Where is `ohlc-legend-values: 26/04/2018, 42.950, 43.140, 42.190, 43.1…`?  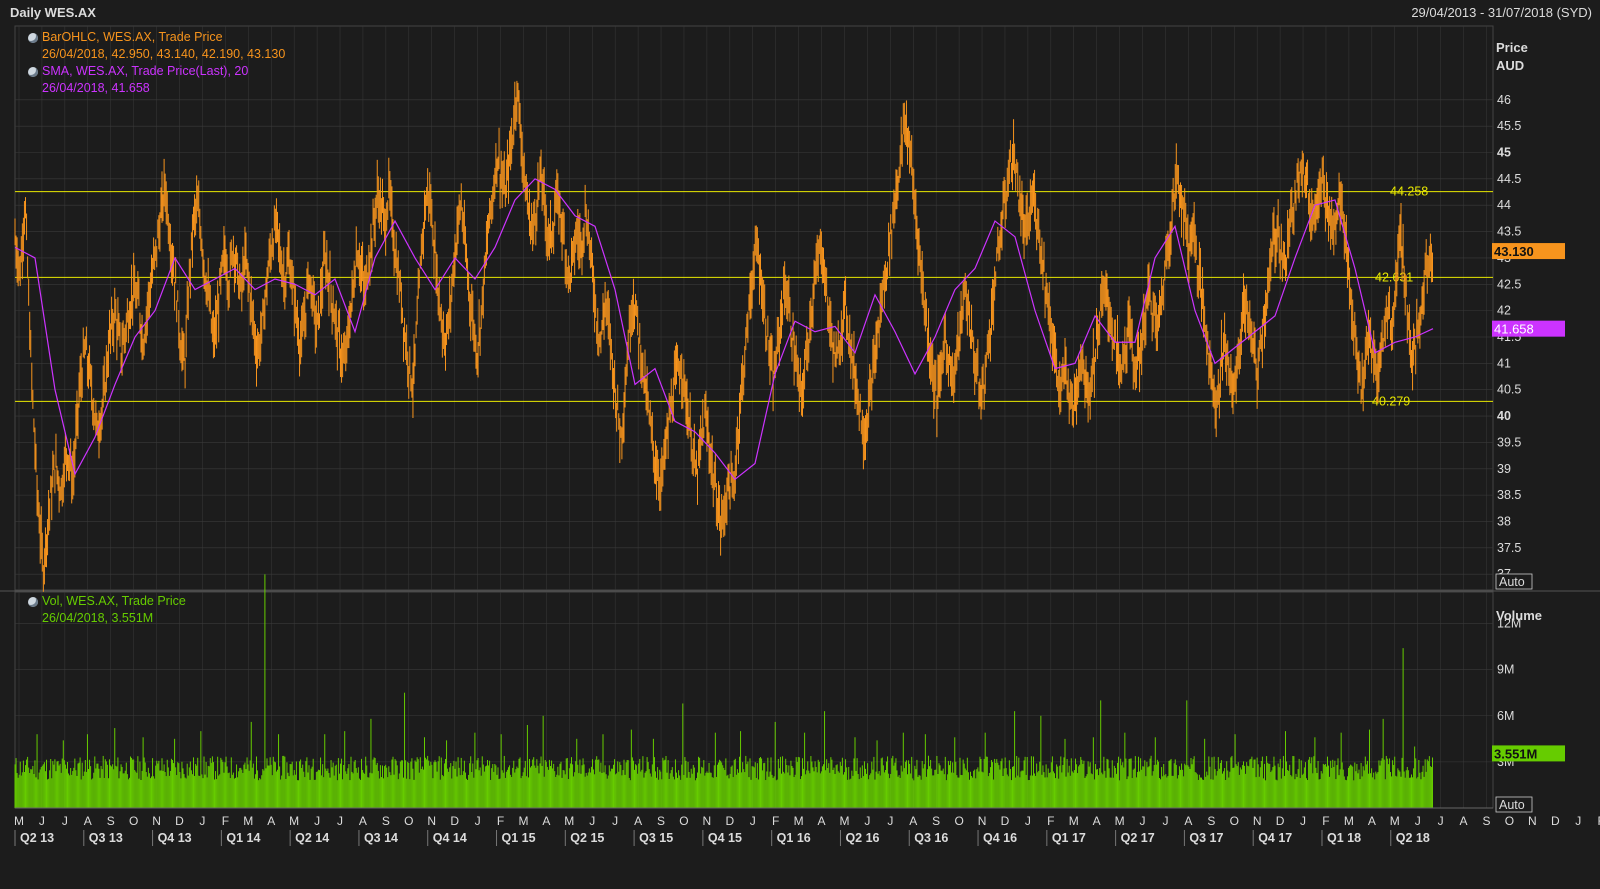 ohlc-legend-values: 26/04/2018, 42.950, 43.140, 42.190, 43.1… is located at coordinates (164, 54).